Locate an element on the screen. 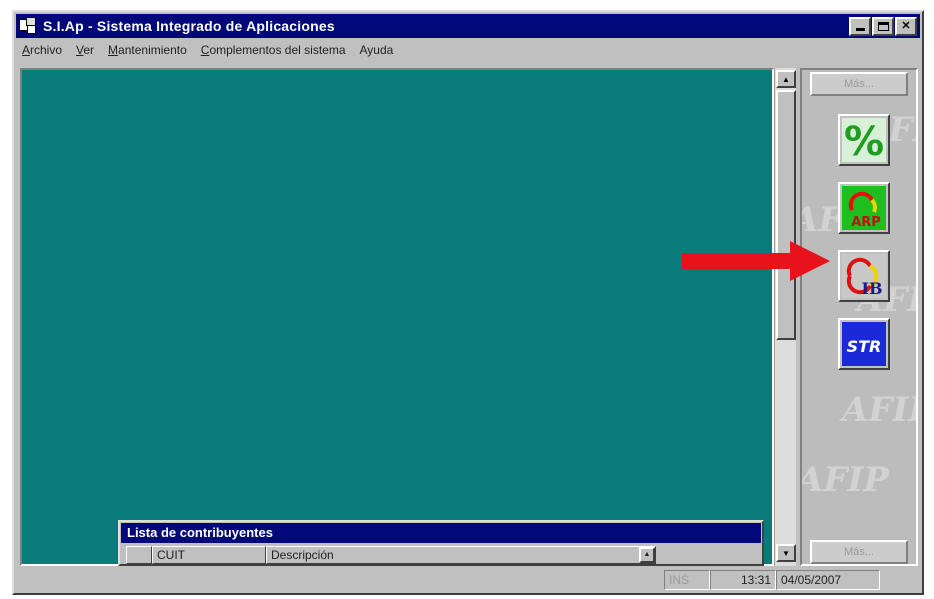  application-side-panel: AFIP AFIP AFIP AFIP AFIP Más... % ARP is located at coordinates (859, 317).